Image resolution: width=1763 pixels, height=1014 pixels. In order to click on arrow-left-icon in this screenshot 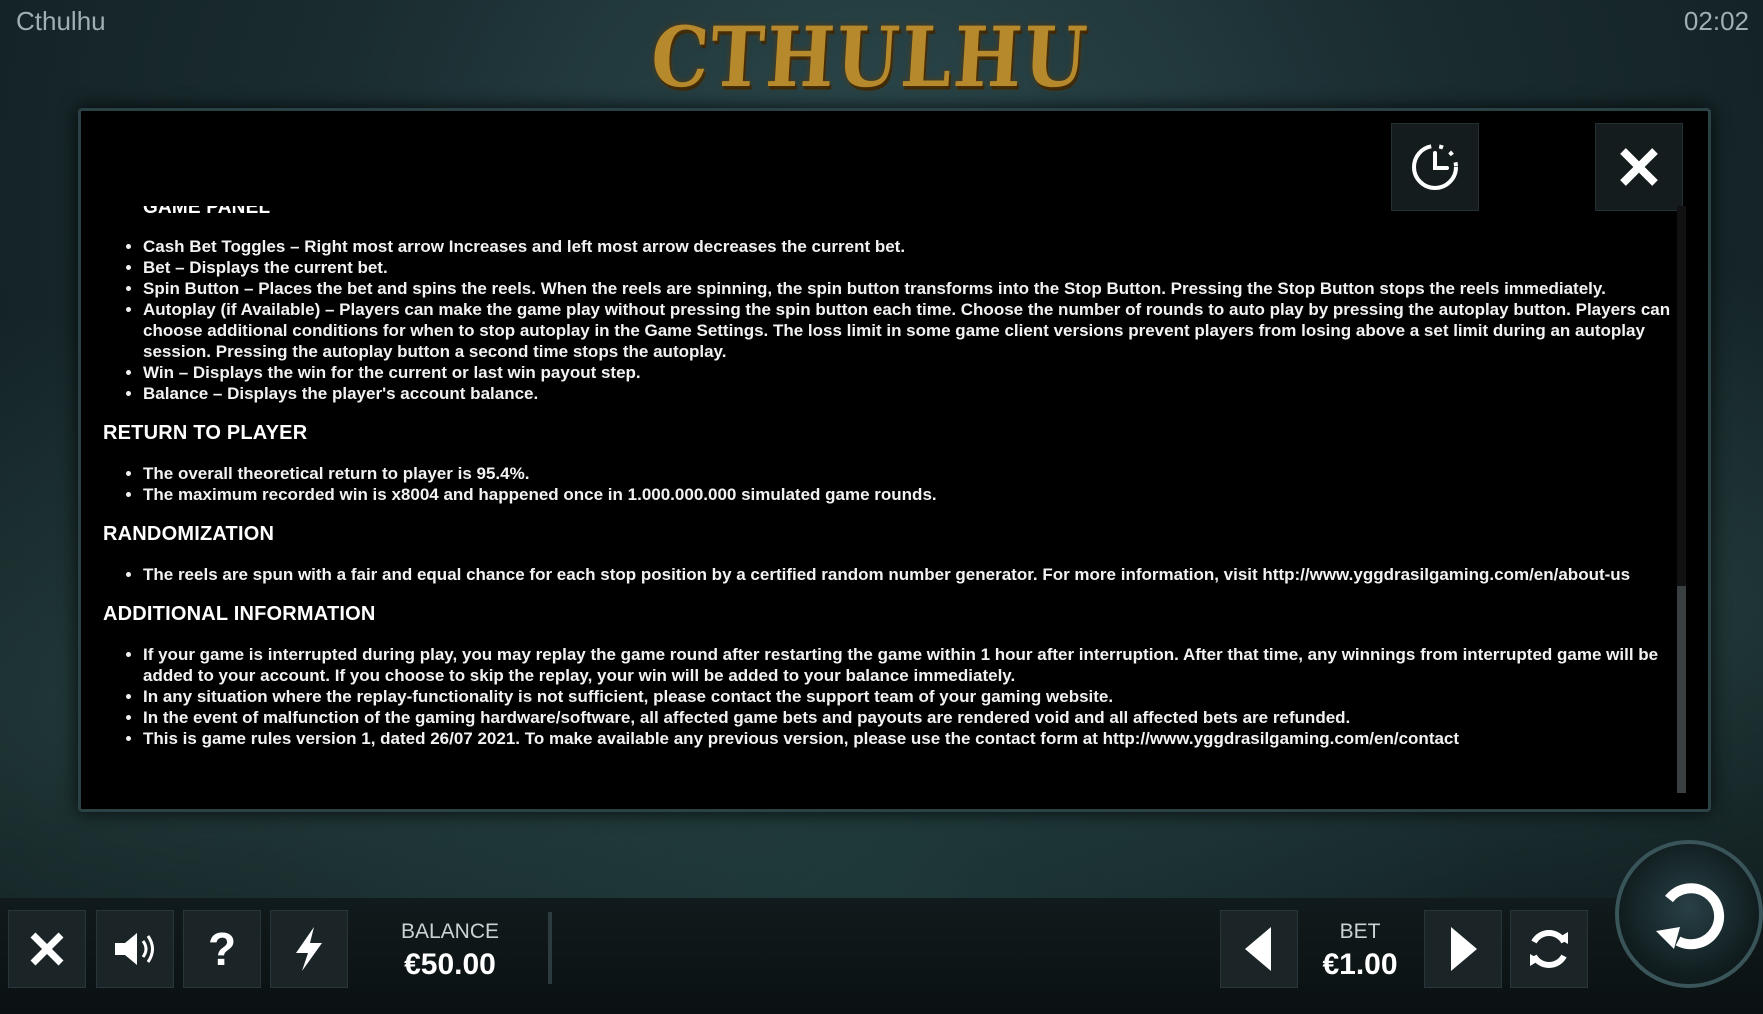, I will do `click(1258, 949)`.